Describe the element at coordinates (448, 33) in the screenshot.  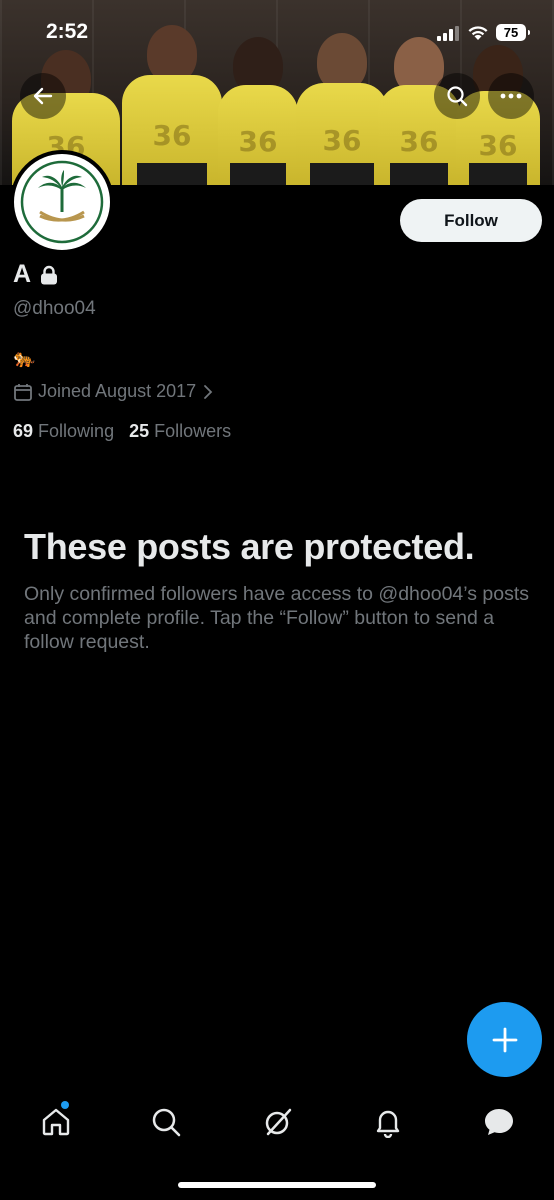
I see `cellular-signal-icon` at that location.